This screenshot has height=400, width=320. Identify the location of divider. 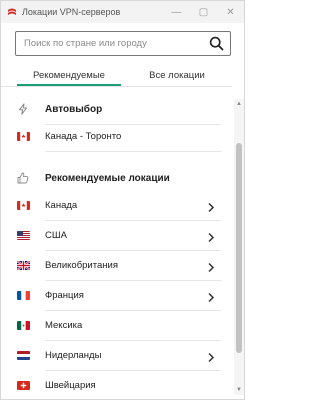
(133, 151).